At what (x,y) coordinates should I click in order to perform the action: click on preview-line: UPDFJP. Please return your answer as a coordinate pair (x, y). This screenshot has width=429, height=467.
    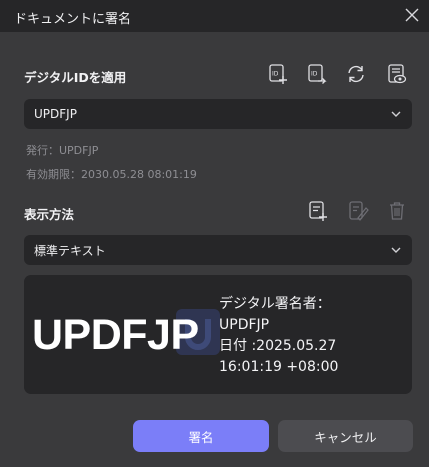
    Looking at the image, I should click on (244, 325).